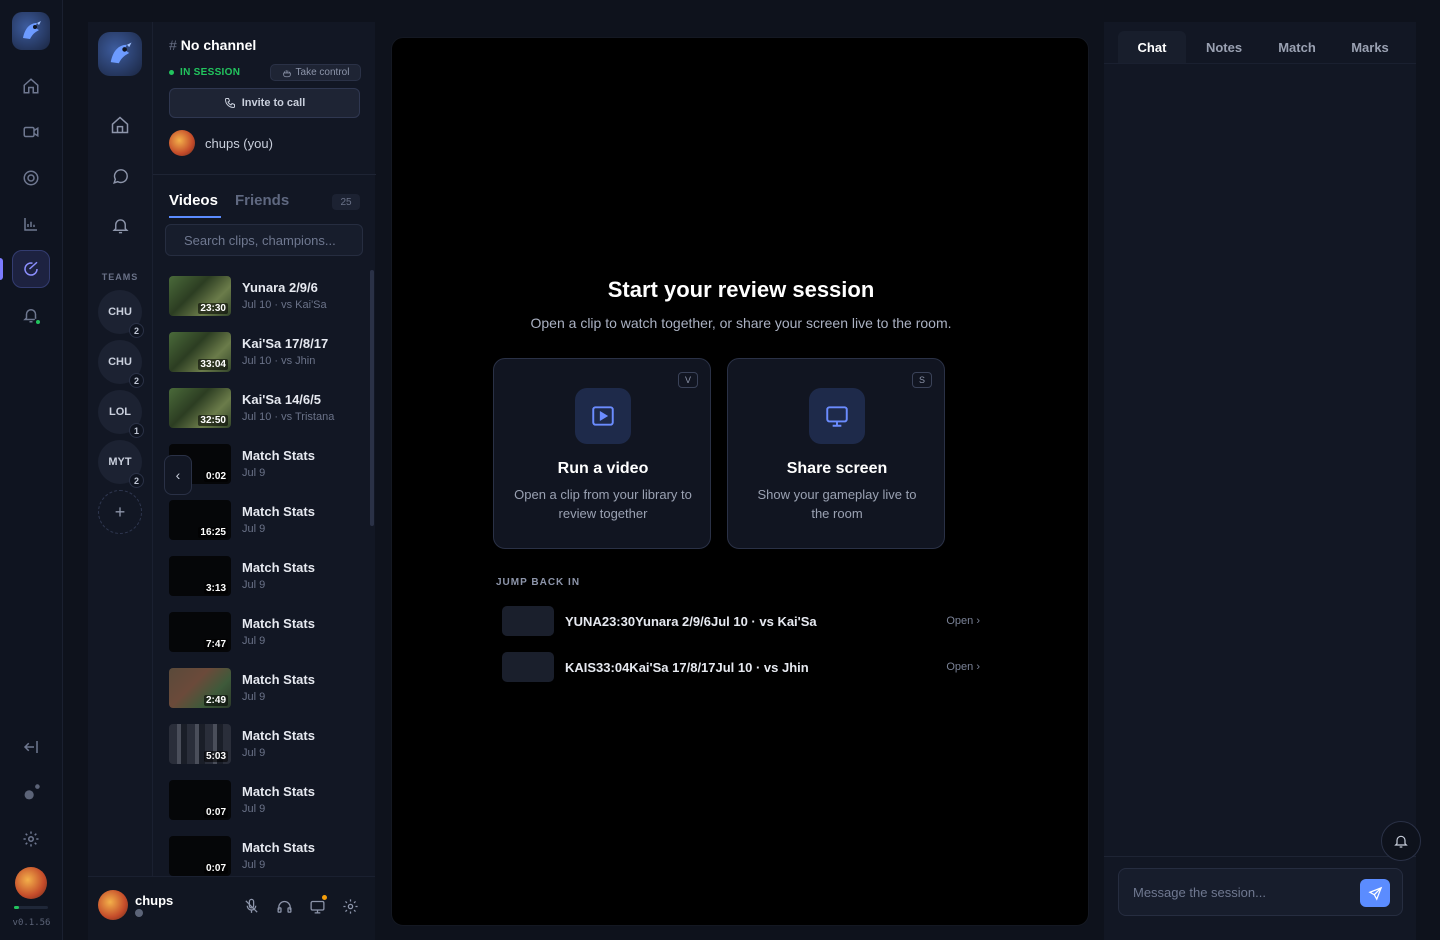  Describe the element at coordinates (266, 689) in the screenshot. I see `video-item: 2:49 Match Stats Jul 9` at that location.